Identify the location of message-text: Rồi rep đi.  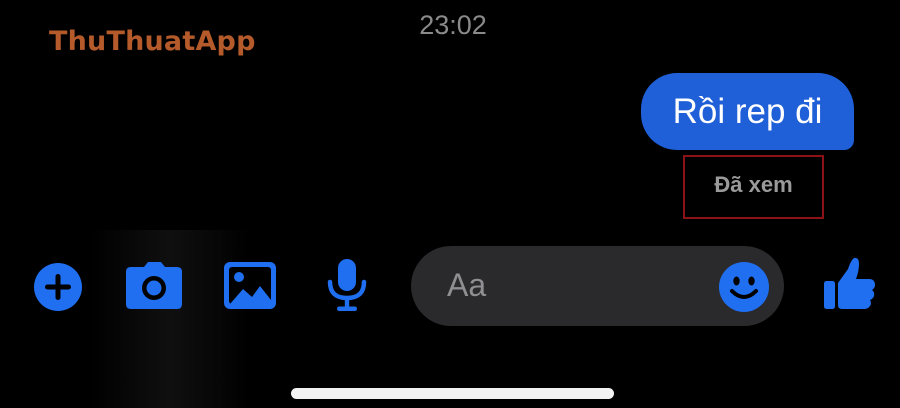
(747, 111).